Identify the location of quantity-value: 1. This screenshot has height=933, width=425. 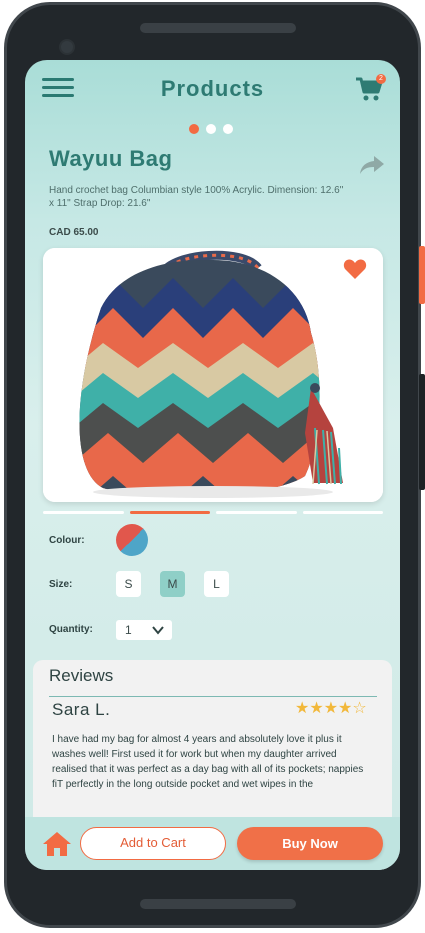
(128, 630).